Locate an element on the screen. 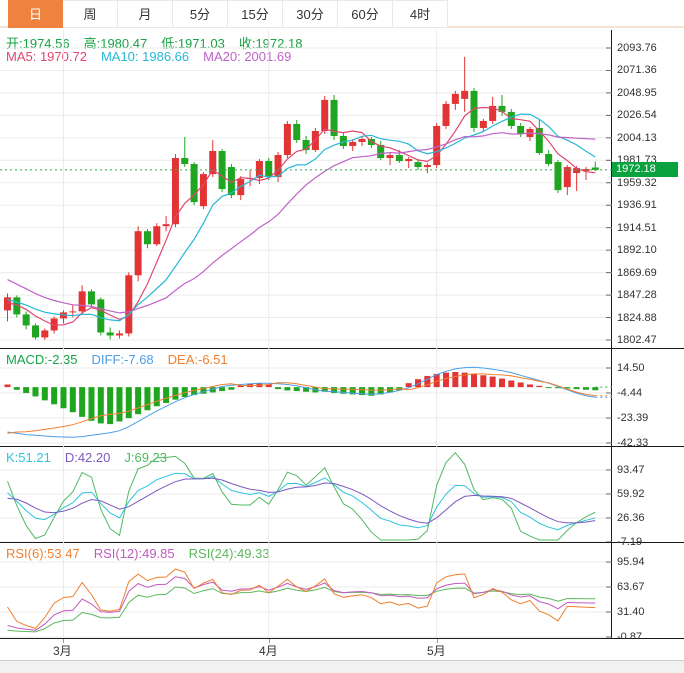 This screenshot has width=684, height=673. y-axis-label: 2026.54 is located at coordinates (637, 115).